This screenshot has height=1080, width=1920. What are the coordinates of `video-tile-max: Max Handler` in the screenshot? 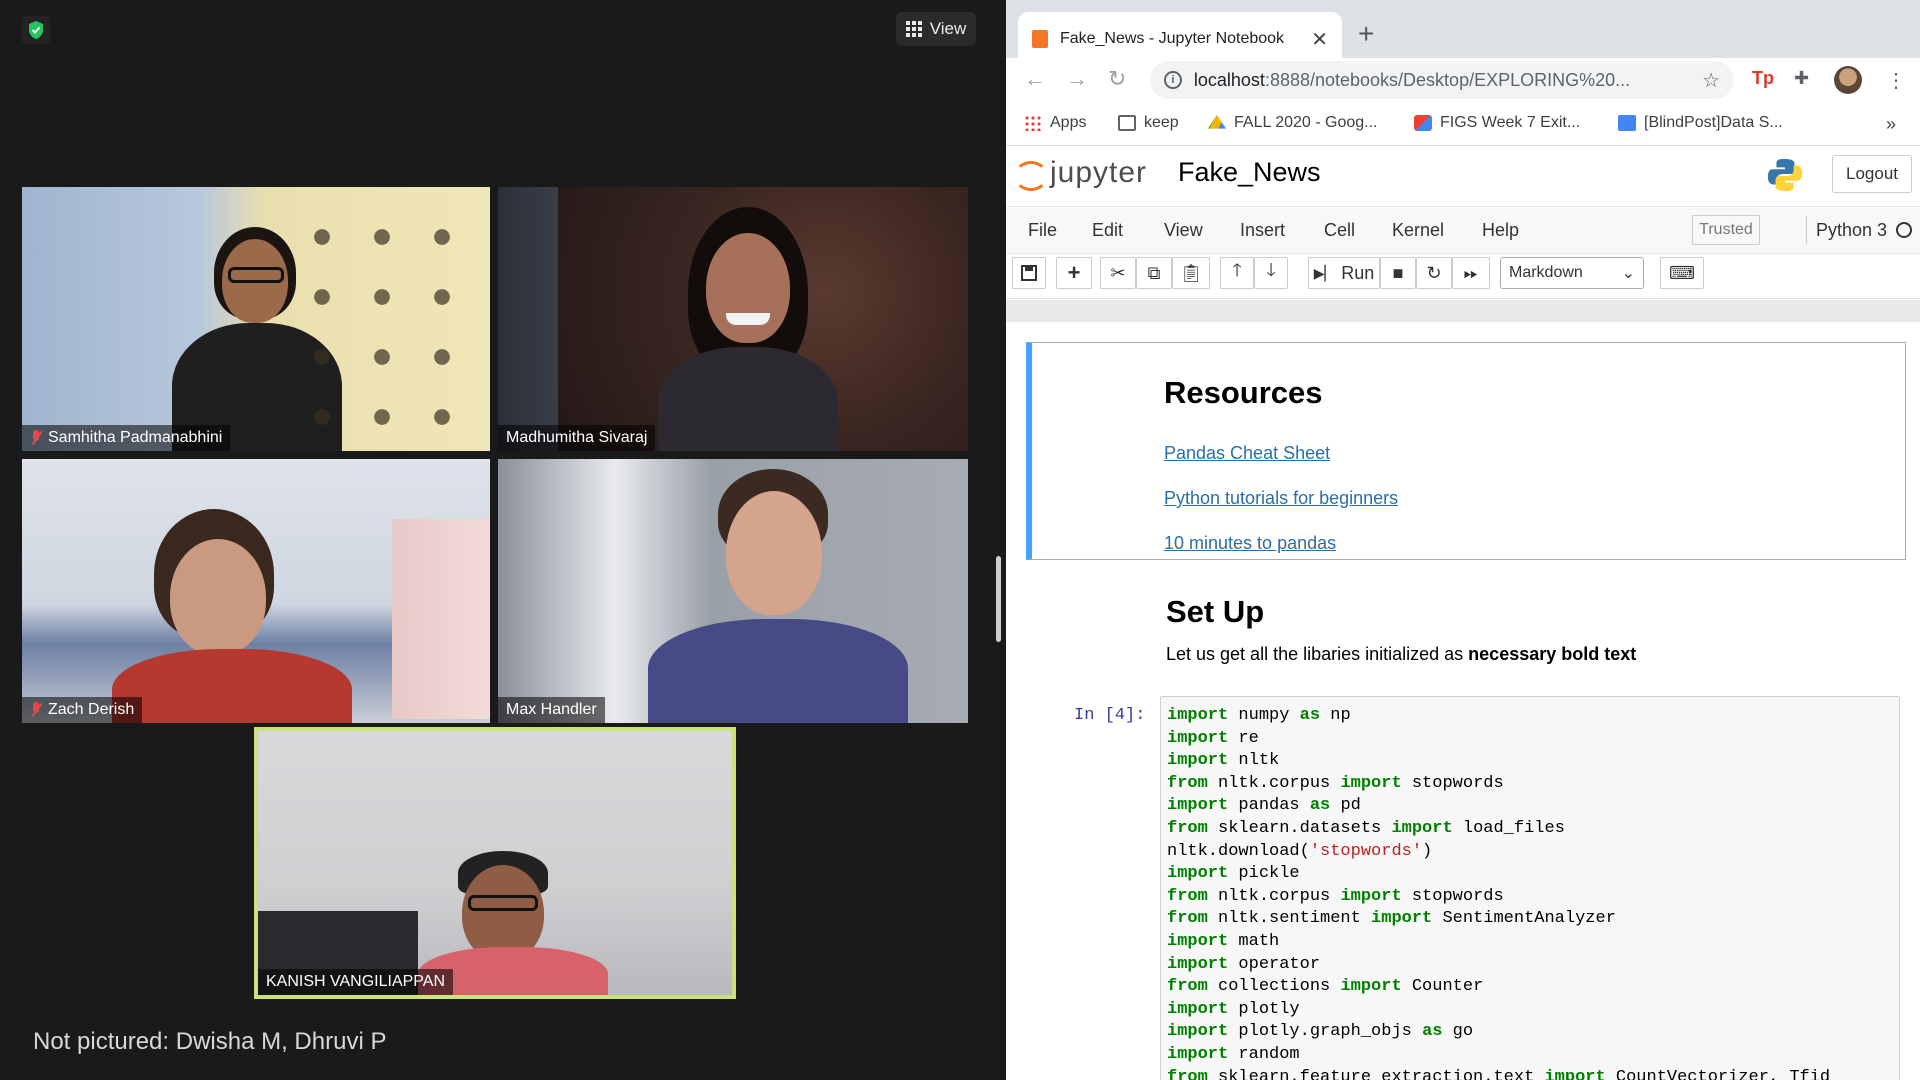 It's located at (733, 591).